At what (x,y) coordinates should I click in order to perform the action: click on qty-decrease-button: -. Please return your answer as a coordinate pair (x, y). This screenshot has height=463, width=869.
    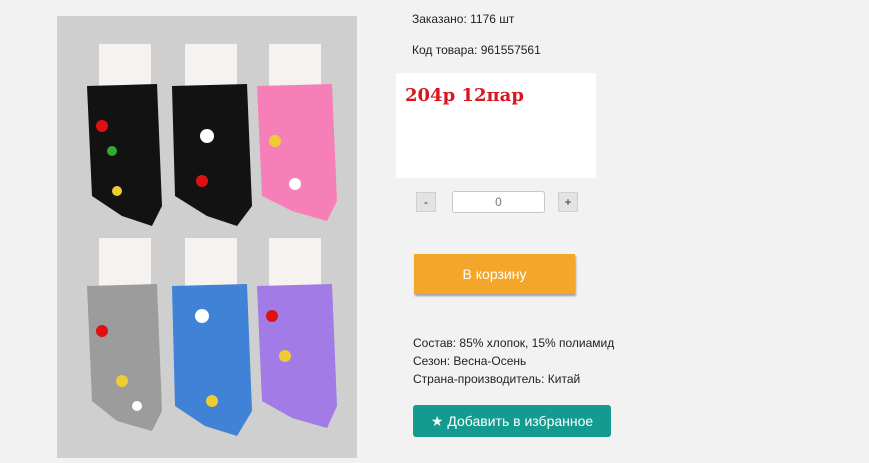
    Looking at the image, I should click on (426, 202).